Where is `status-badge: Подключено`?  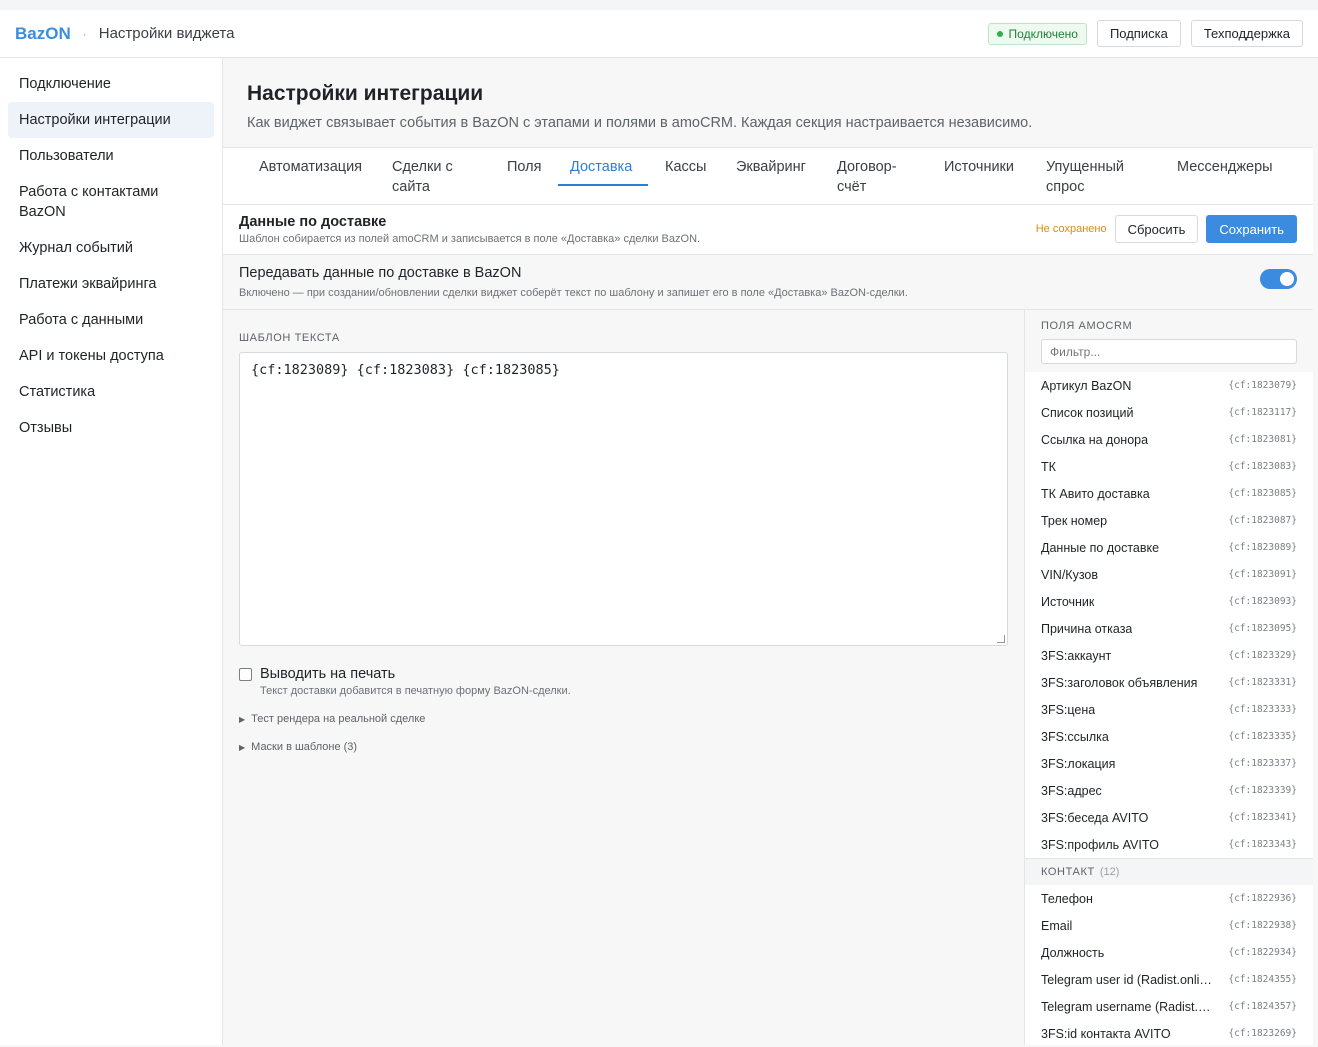 status-badge: Подключено is located at coordinates (1037, 33).